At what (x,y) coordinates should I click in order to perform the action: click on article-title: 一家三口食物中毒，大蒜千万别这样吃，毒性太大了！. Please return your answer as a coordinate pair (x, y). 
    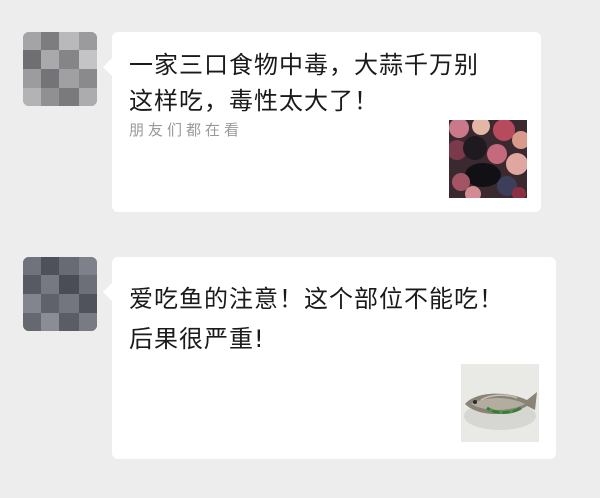
    Looking at the image, I should click on (304, 83).